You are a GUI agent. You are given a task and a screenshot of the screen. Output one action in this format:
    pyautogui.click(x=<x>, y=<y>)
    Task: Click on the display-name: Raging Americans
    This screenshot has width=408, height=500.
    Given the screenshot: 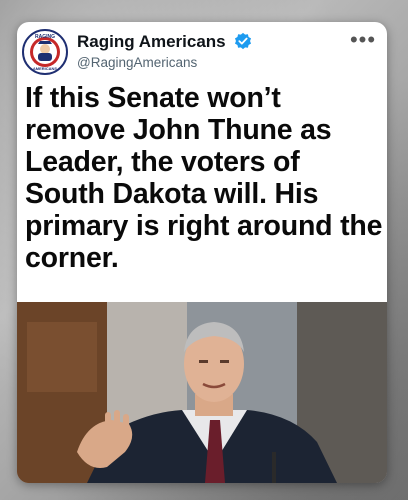 What is the action you would take?
    pyautogui.click(x=151, y=42)
    